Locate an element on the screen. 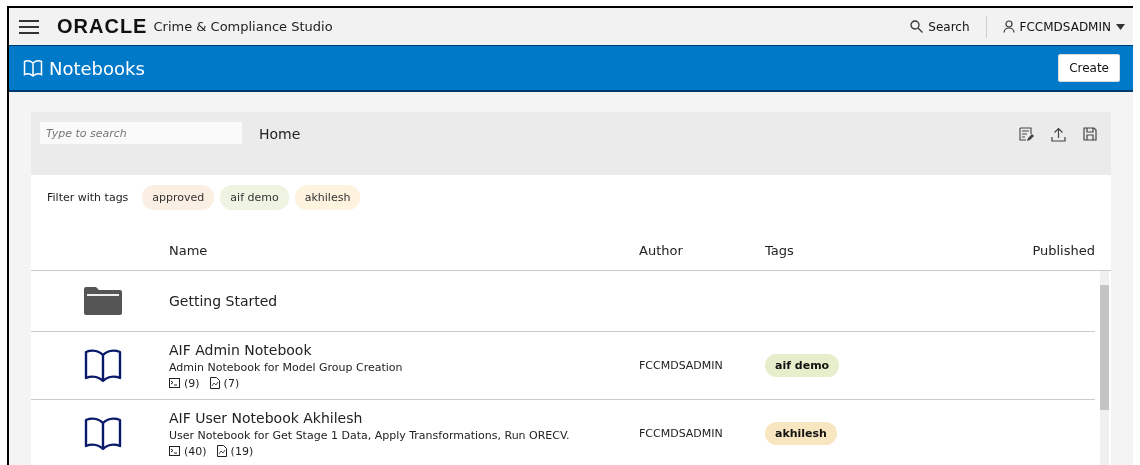 This screenshot has width=1140, height=465. column-header: Tags is located at coordinates (780, 250).